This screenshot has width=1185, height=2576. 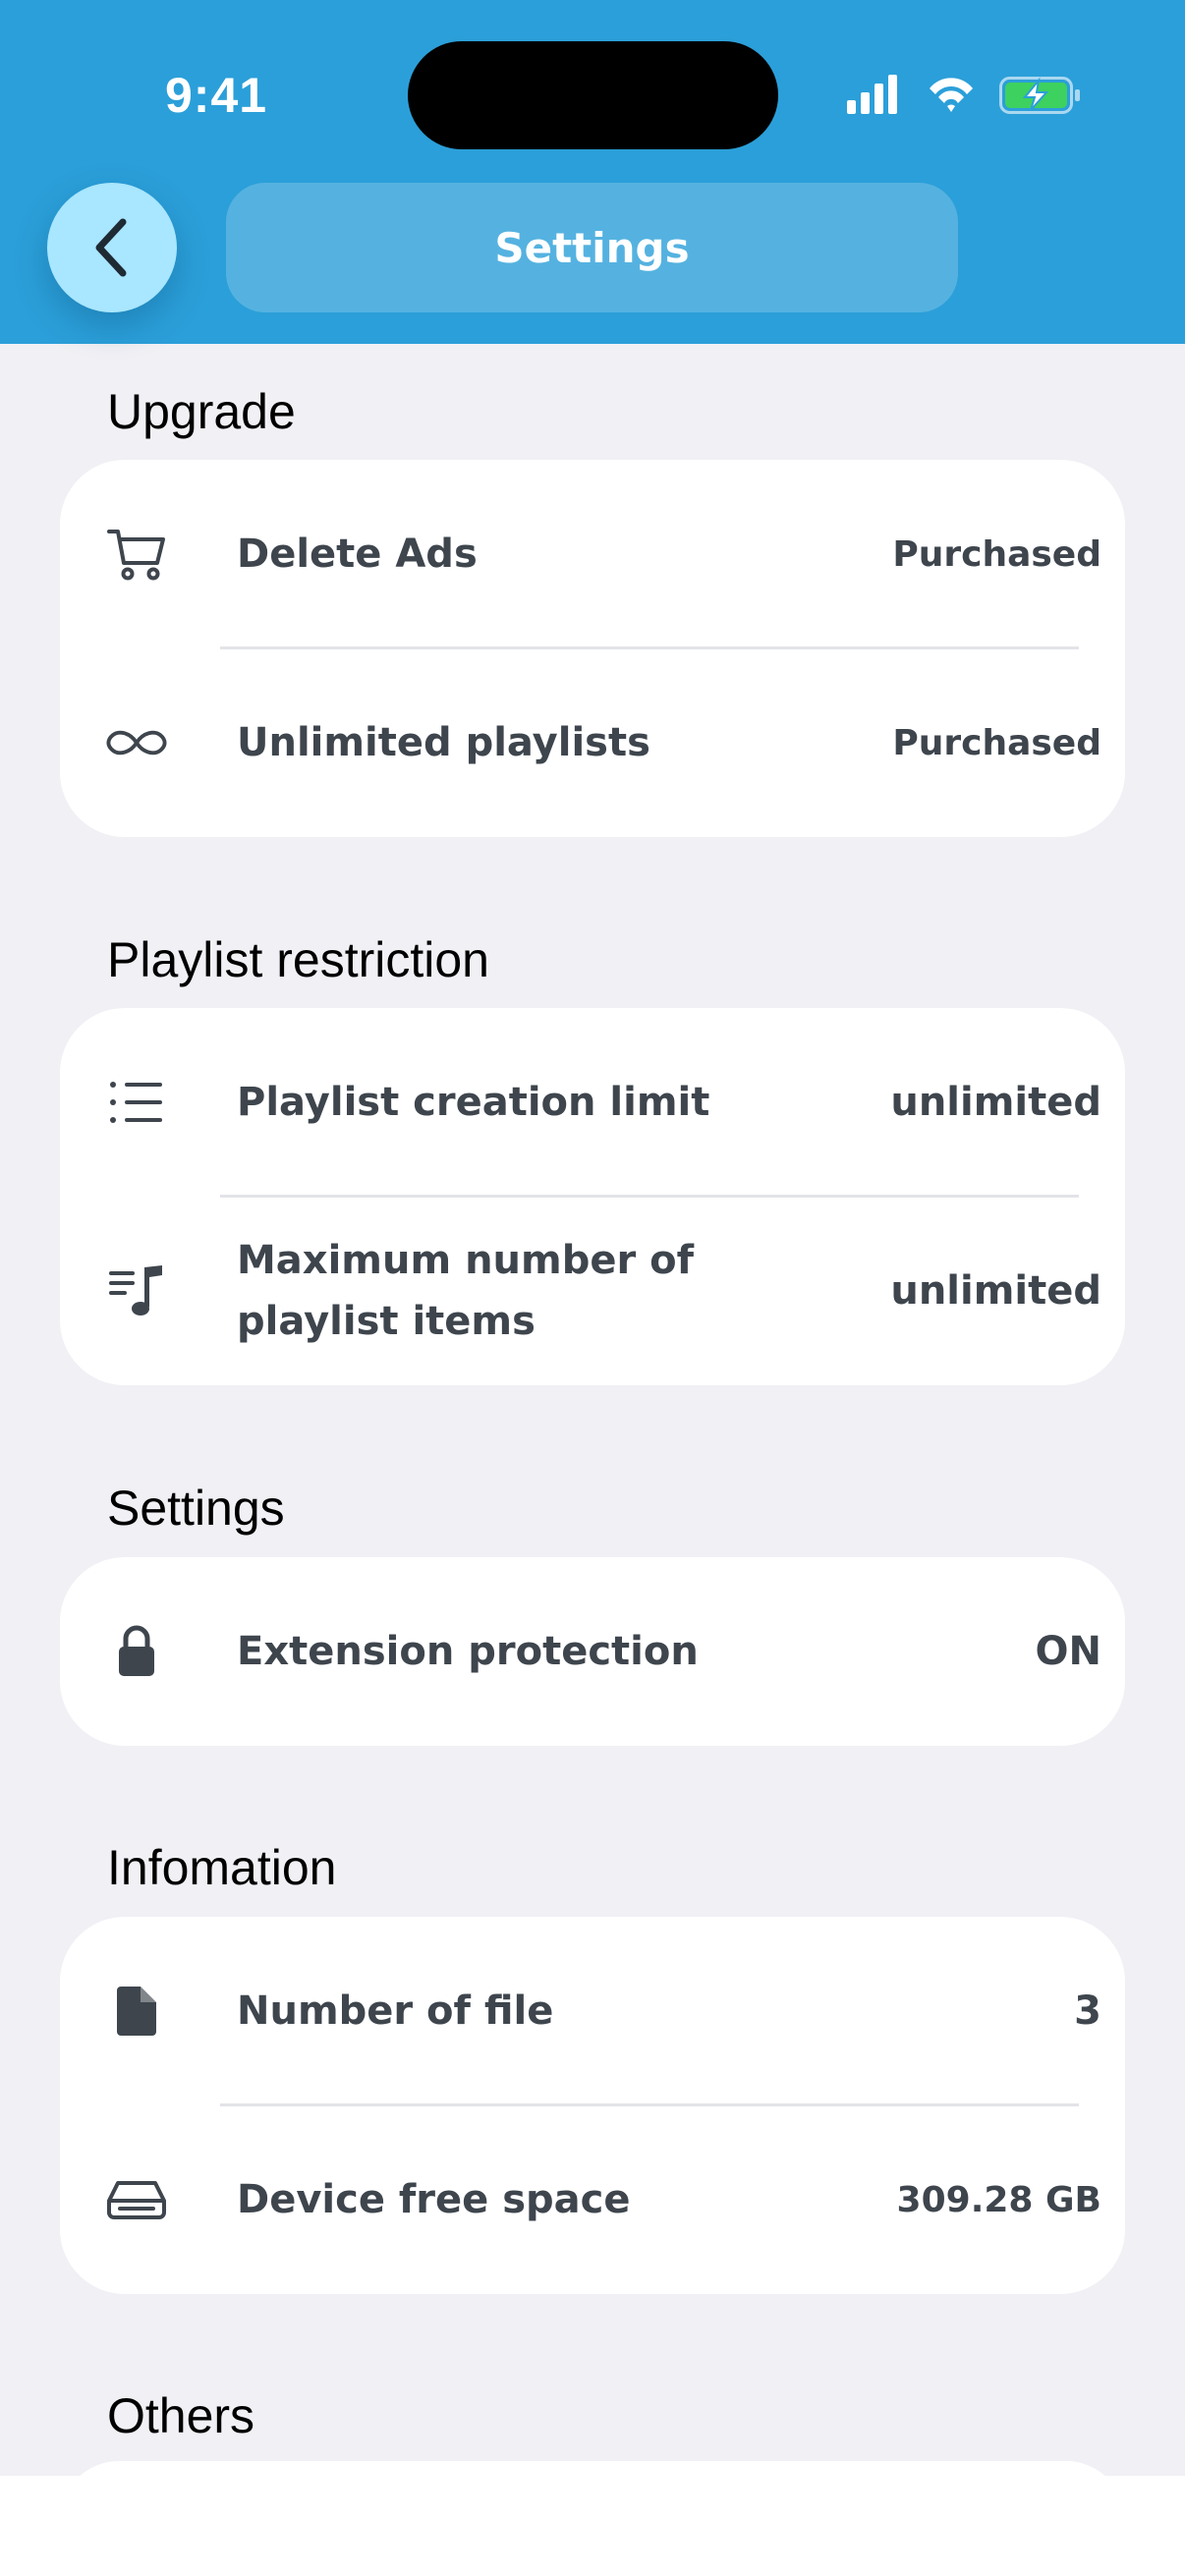 I want to click on row-value: ON, so click(x=1068, y=1651).